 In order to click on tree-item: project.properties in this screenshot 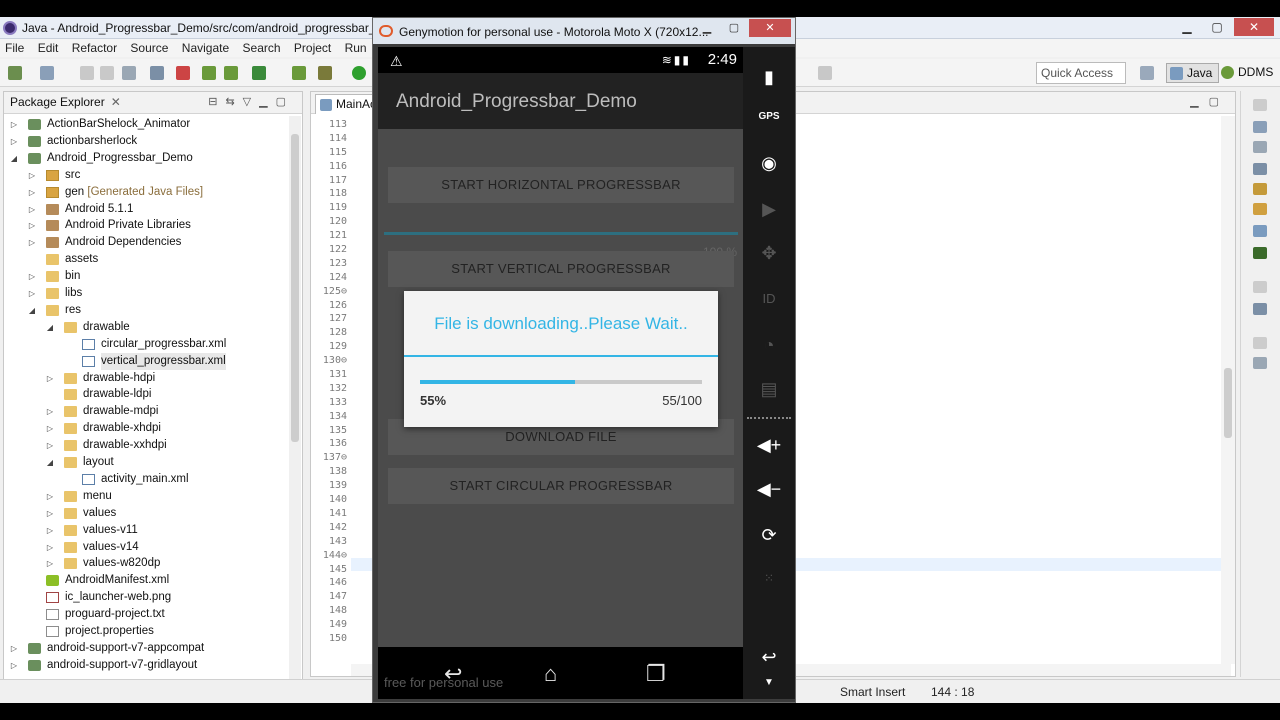, I will do `click(147, 631)`.